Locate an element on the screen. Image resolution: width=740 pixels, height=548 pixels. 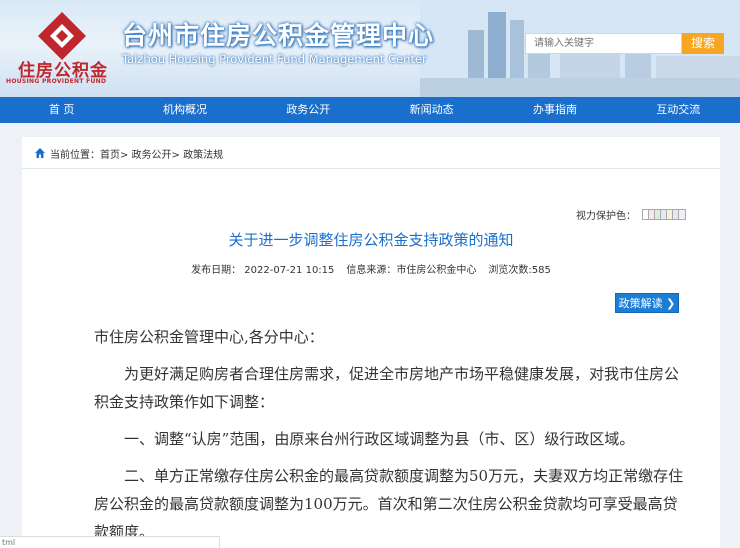
color-swatch is located at coordinates (682, 214).